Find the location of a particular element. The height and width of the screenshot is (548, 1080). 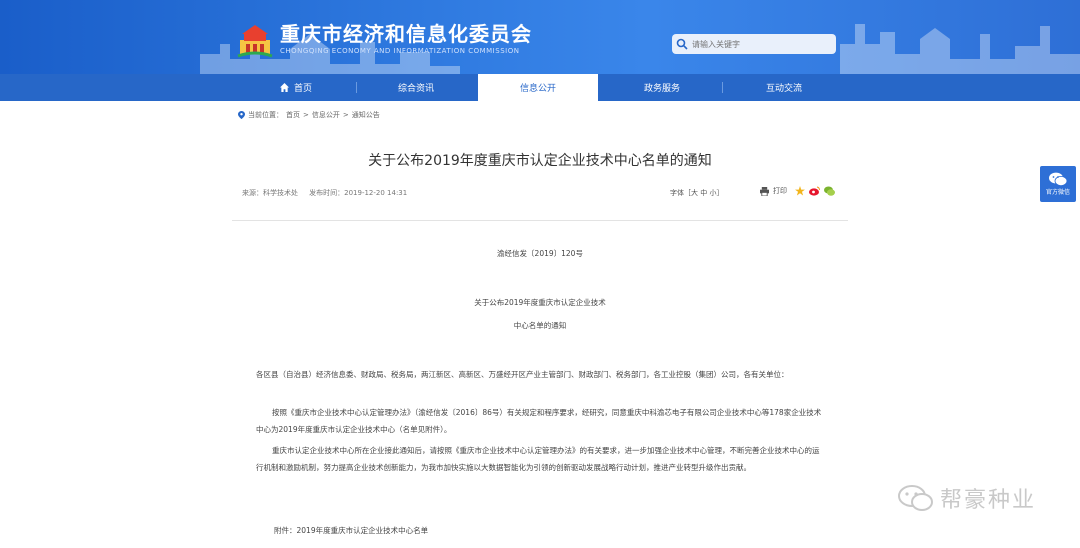

breadcrumb: 当前位置： 首页 > 信息公开 > 通知公告 is located at coordinates (309, 115).